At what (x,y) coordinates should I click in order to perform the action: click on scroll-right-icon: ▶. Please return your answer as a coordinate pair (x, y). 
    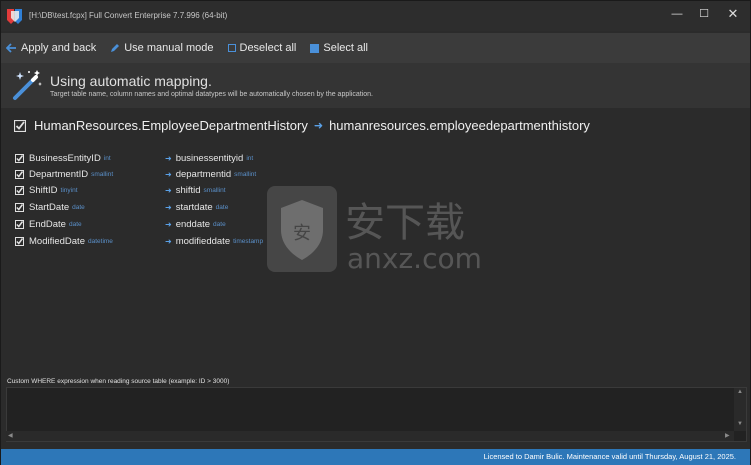
    Looking at the image, I should click on (727, 435).